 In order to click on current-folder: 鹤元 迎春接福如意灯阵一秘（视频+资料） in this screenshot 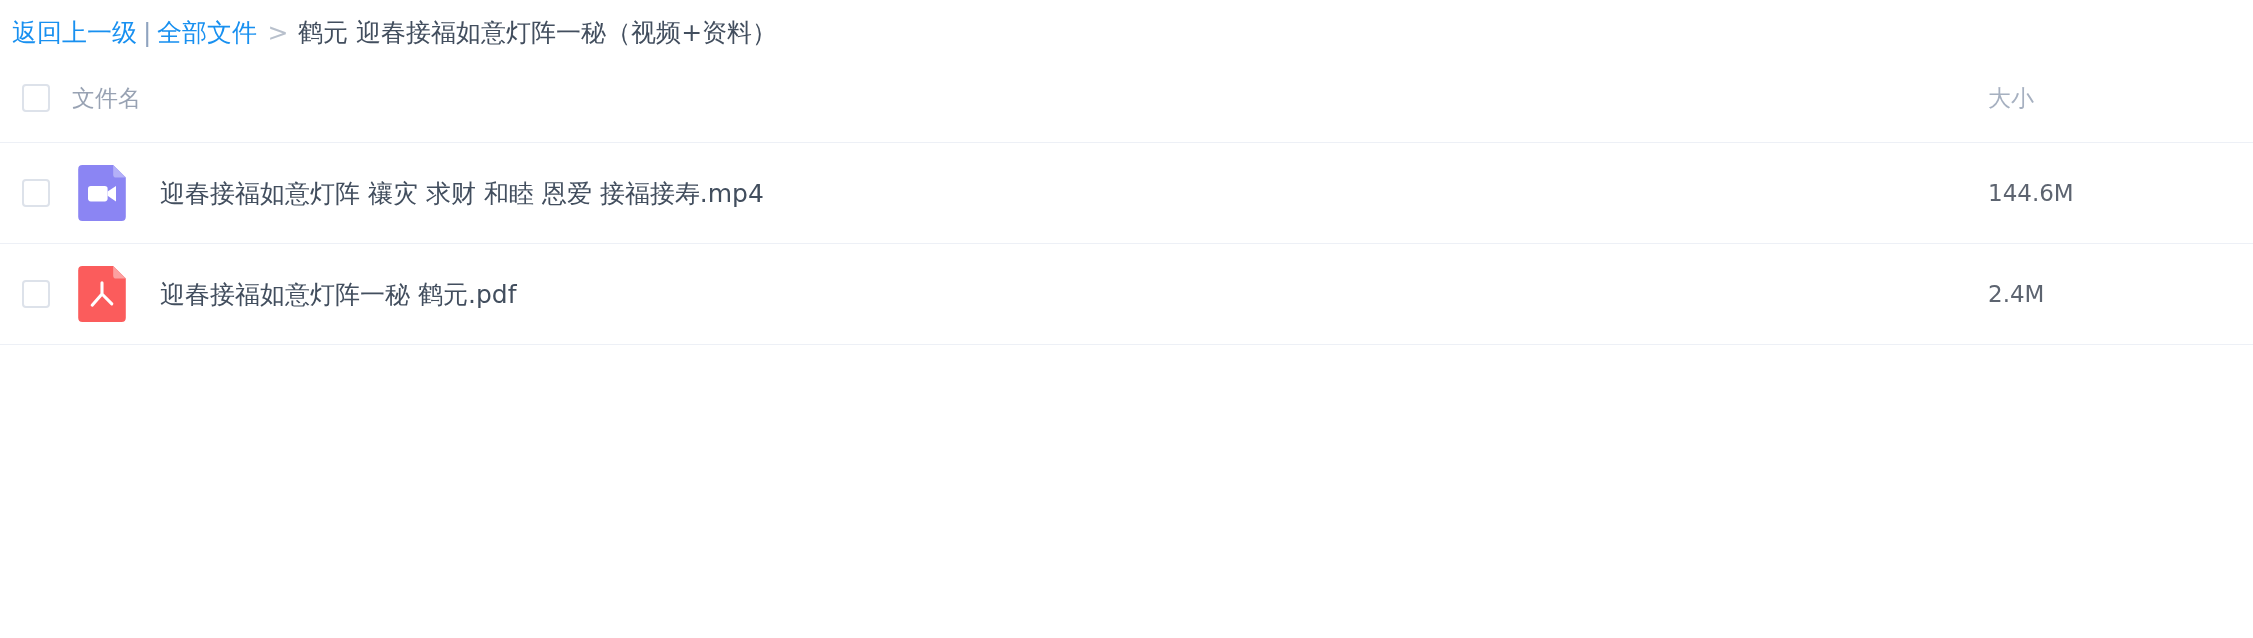, I will do `click(538, 32)`.